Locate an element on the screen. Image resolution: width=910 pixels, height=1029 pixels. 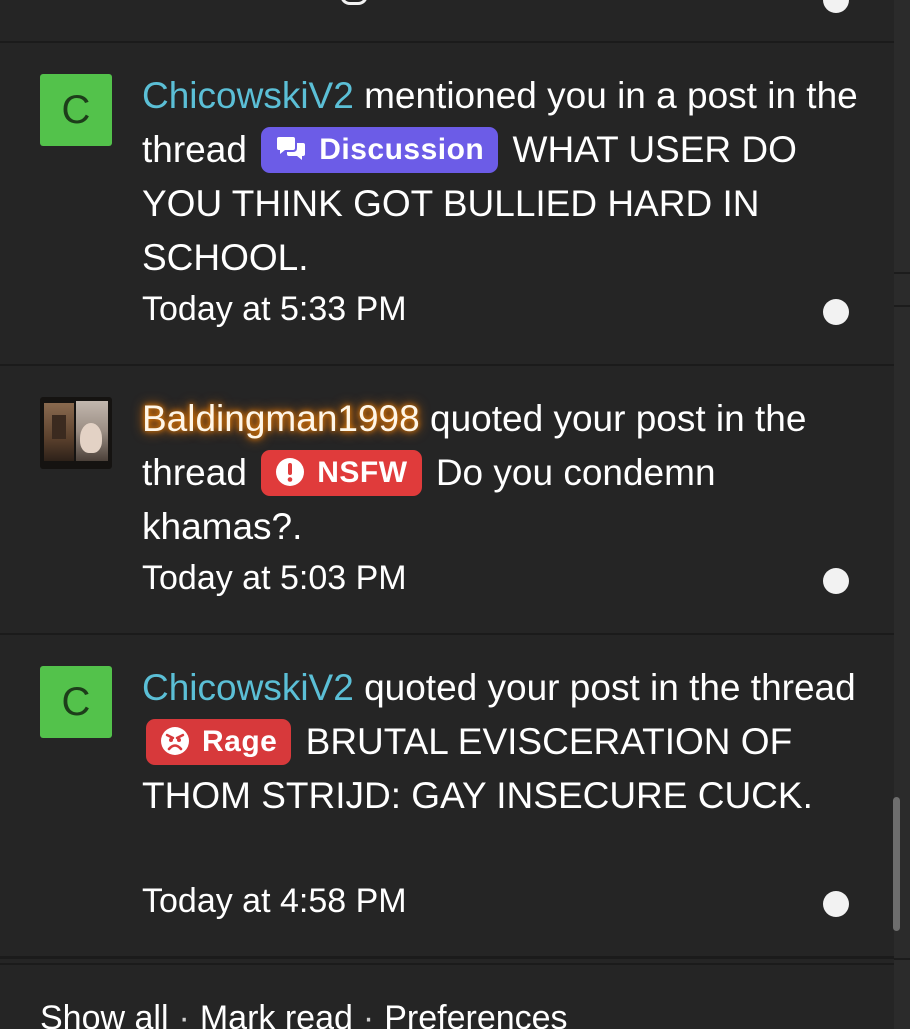
preferences-link: Preferences is located at coordinates (475, 1014).